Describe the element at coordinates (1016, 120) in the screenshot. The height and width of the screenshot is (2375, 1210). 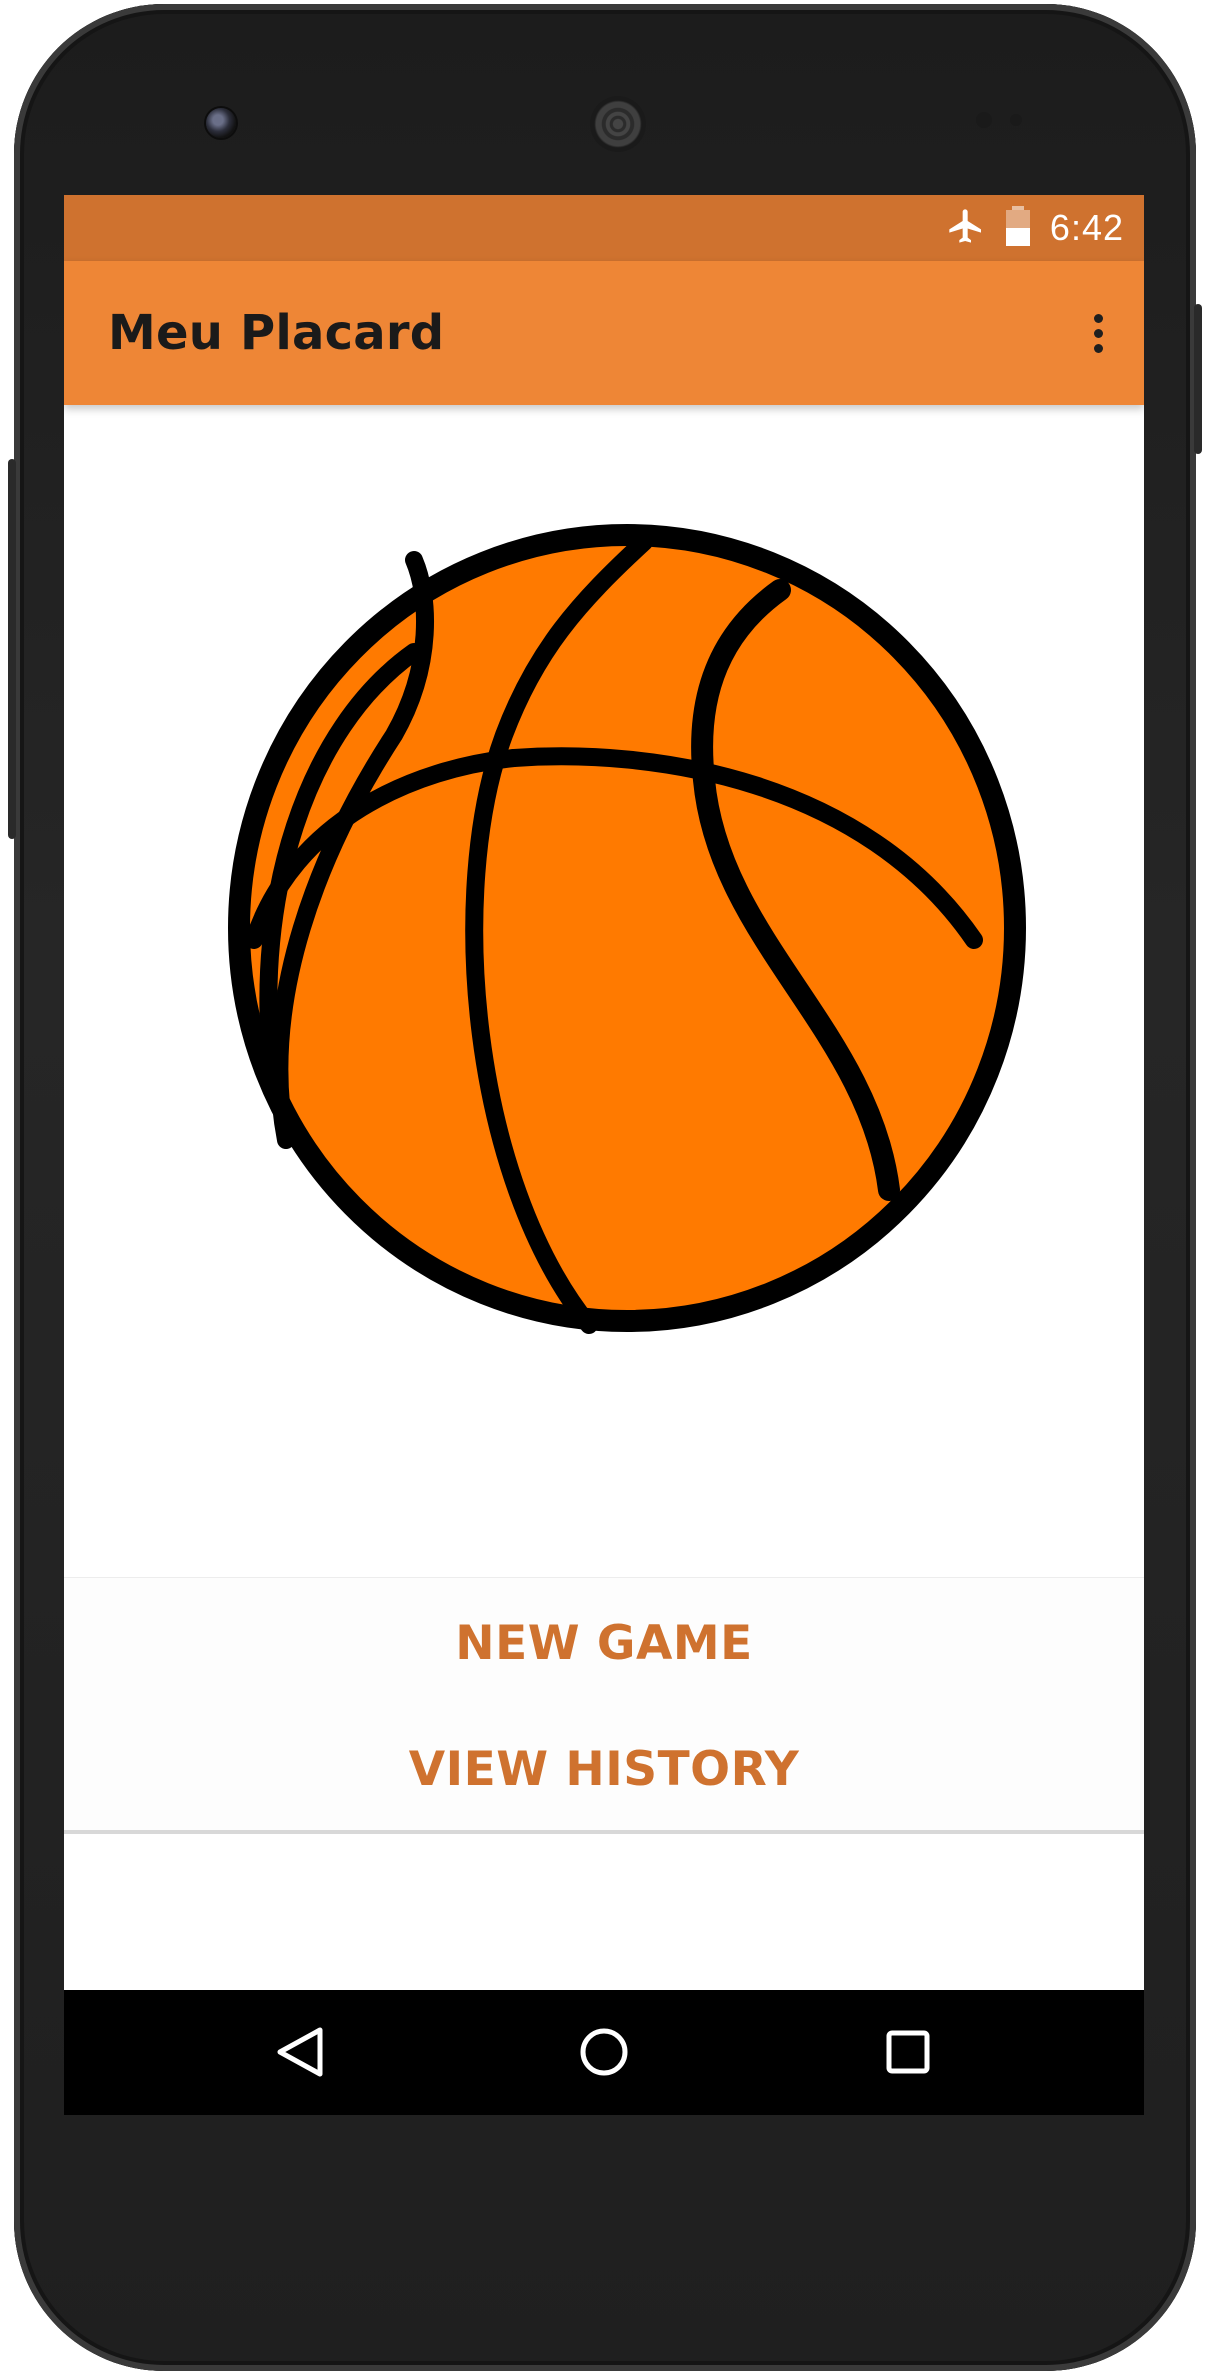
I see `light-sensor` at that location.